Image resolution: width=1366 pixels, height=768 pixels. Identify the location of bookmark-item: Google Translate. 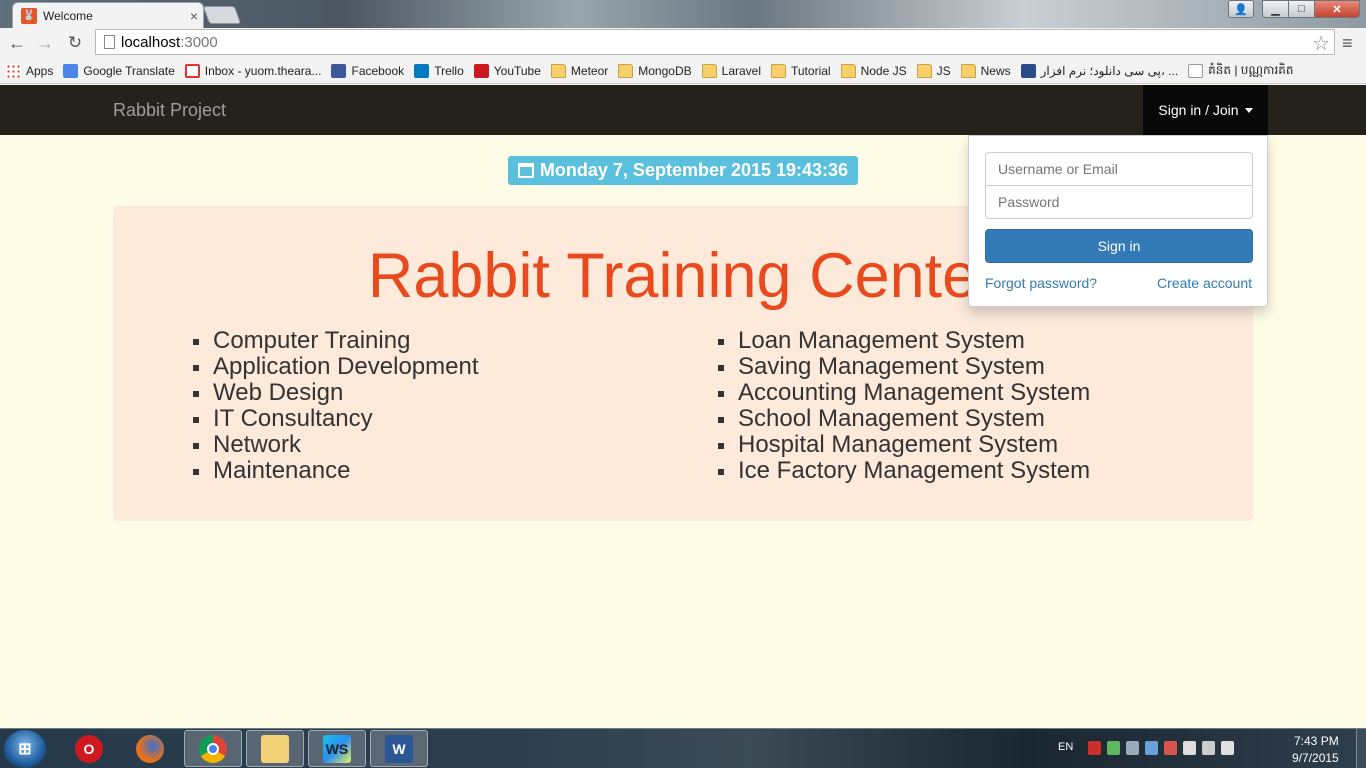
(119, 70).